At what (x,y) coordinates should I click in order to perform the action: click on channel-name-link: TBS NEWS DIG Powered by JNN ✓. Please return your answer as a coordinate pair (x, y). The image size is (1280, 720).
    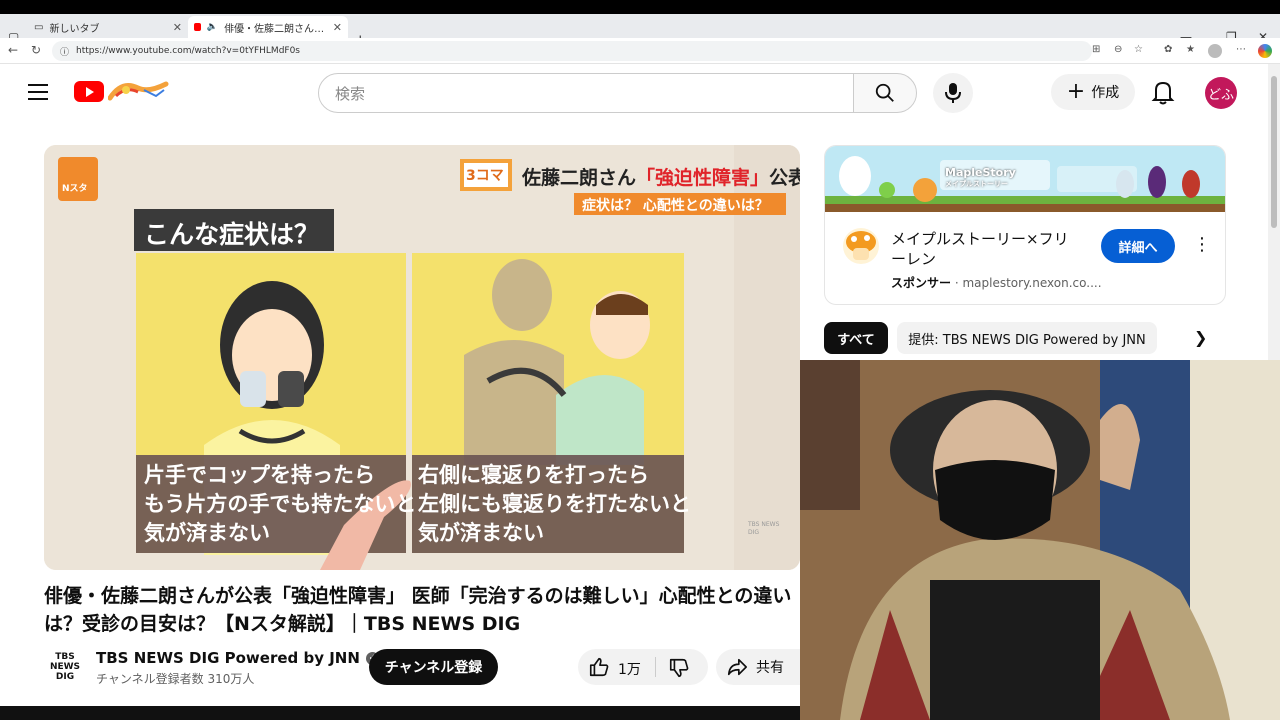
    Looking at the image, I should click on (237, 658).